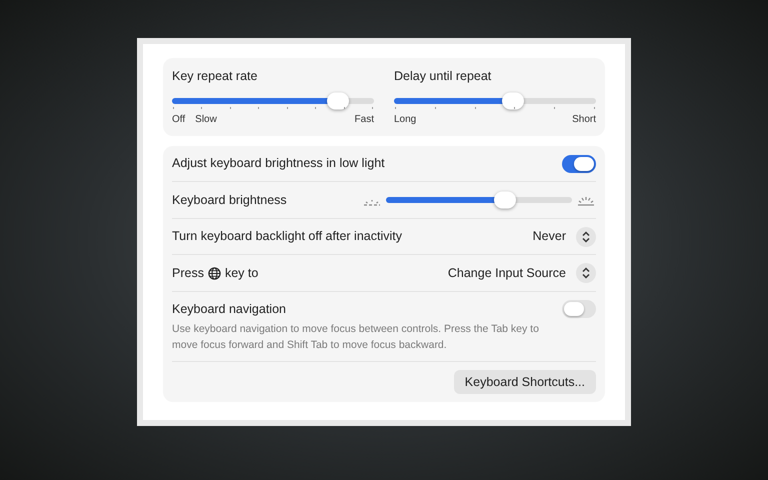 The width and height of the screenshot is (768, 480). What do you see at coordinates (522, 273) in the screenshot?
I see `popup-button: Change Input Source` at bounding box center [522, 273].